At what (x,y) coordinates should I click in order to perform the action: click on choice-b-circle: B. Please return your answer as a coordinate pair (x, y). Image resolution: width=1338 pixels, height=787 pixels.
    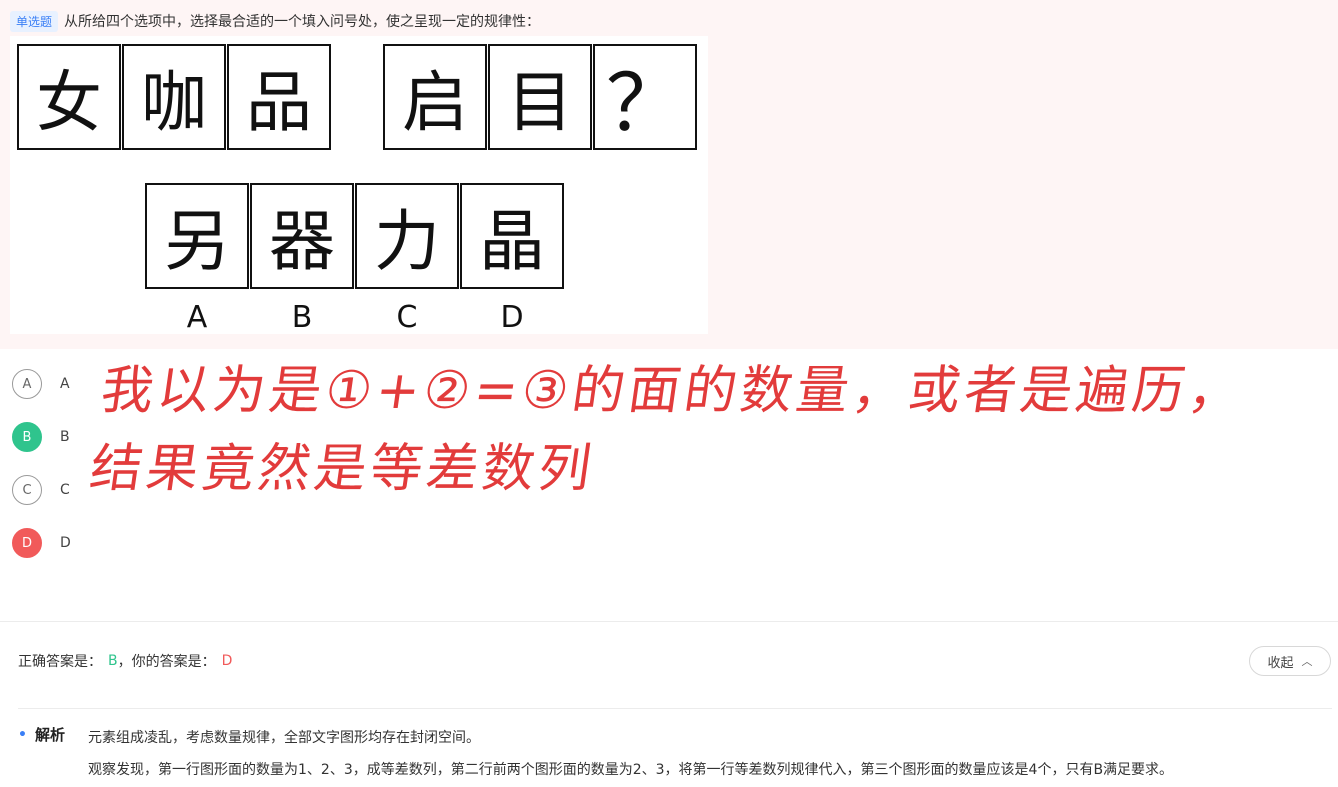
    Looking at the image, I should click on (27, 437).